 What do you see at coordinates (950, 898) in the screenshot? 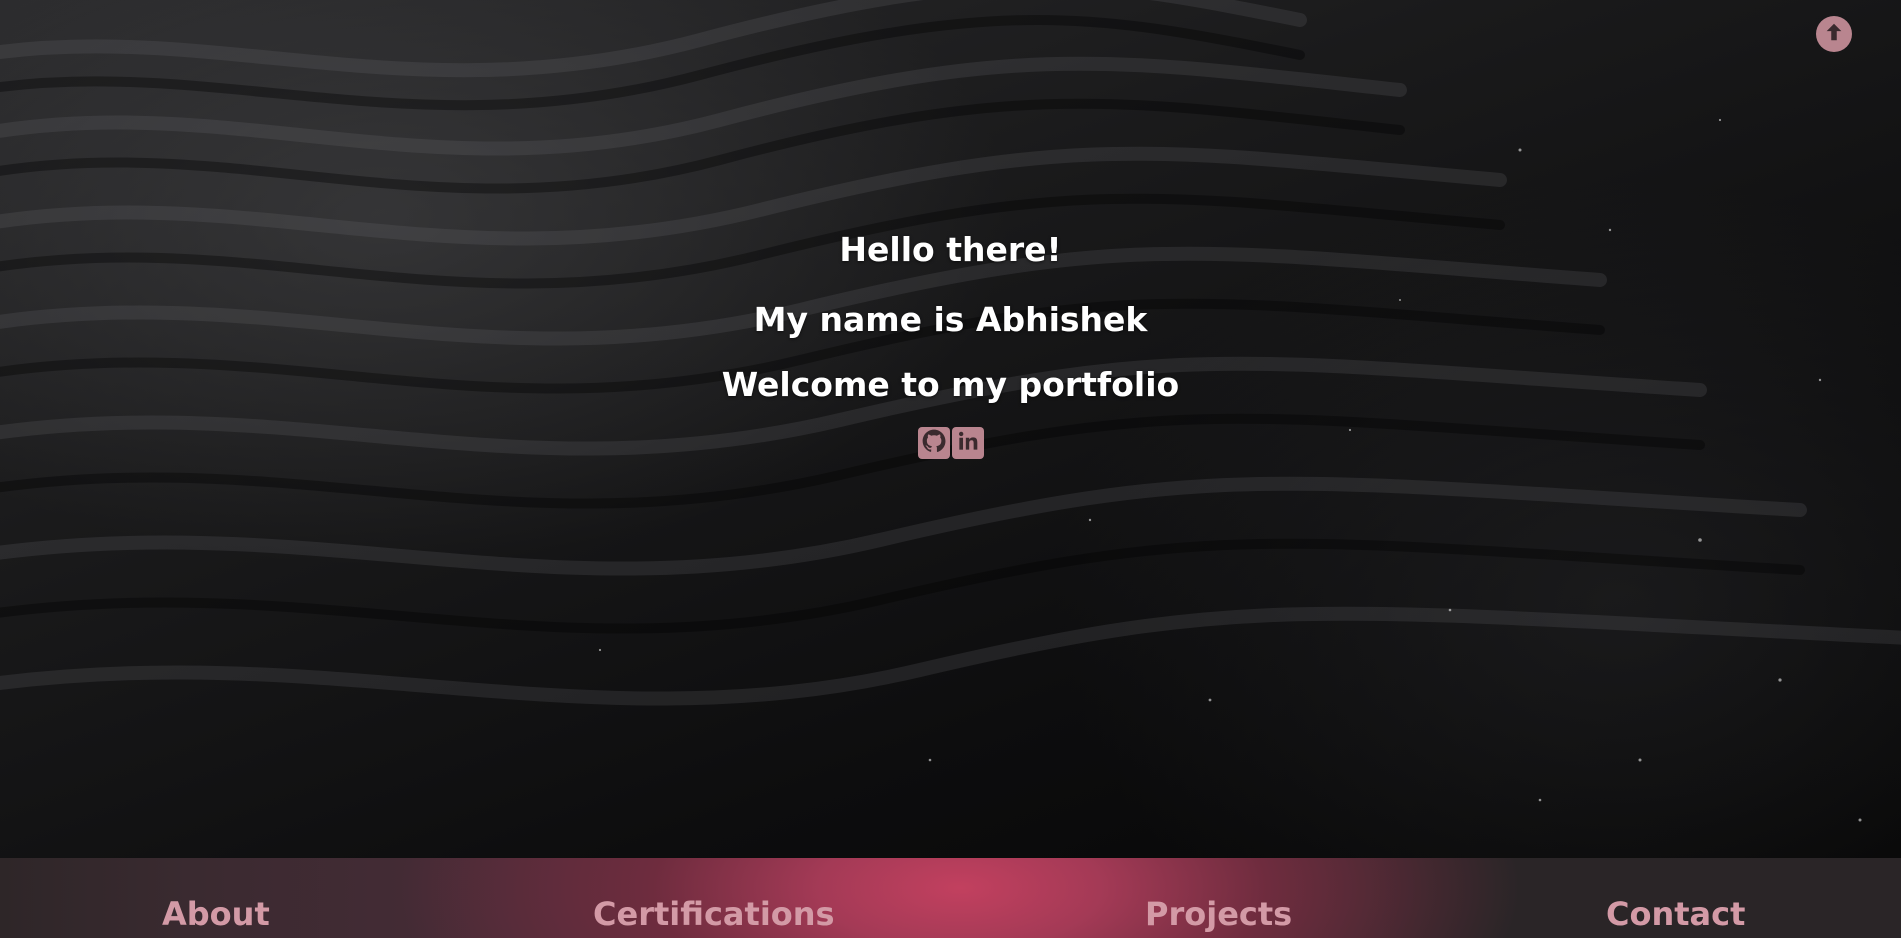
I see `bottom-navbar: About Certifications Projects Contact` at bounding box center [950, 898].